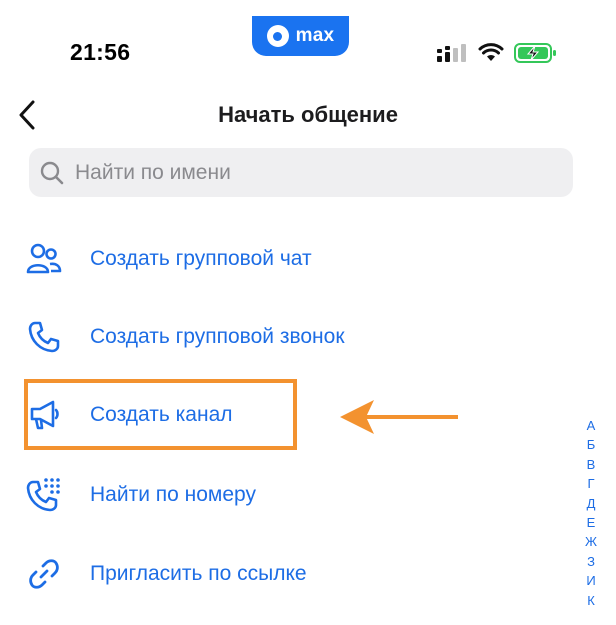  I want to click on alphabet-letter: Г, so click(590, 483).